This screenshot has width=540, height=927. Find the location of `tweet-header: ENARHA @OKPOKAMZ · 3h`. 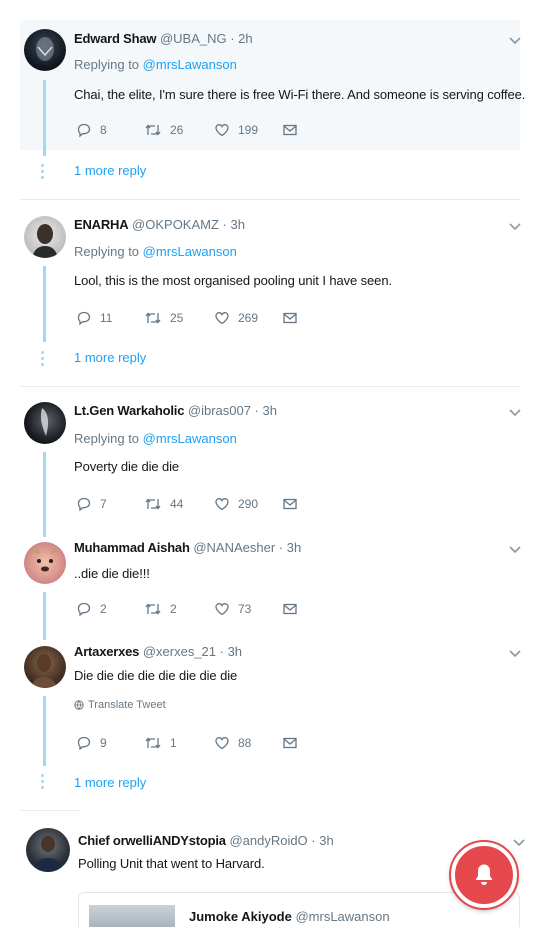

tweet-header: ENARHA @OKPOKAMZ · 3h is located at coordinates (159, 224).